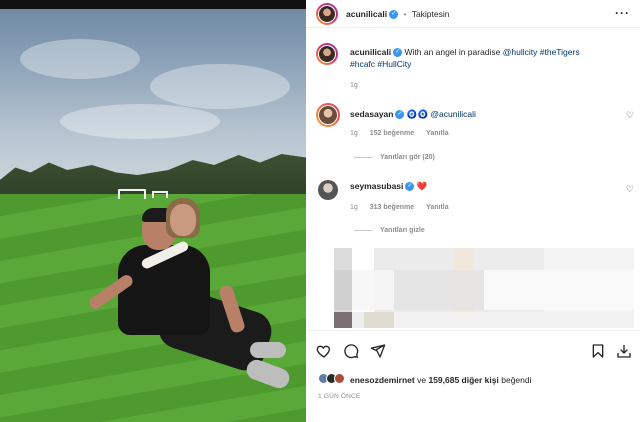  Describe the element at coordinates (380, 64) in the screenshot. I see `caption-tags-2: #hcafc #HullCity` at that location.